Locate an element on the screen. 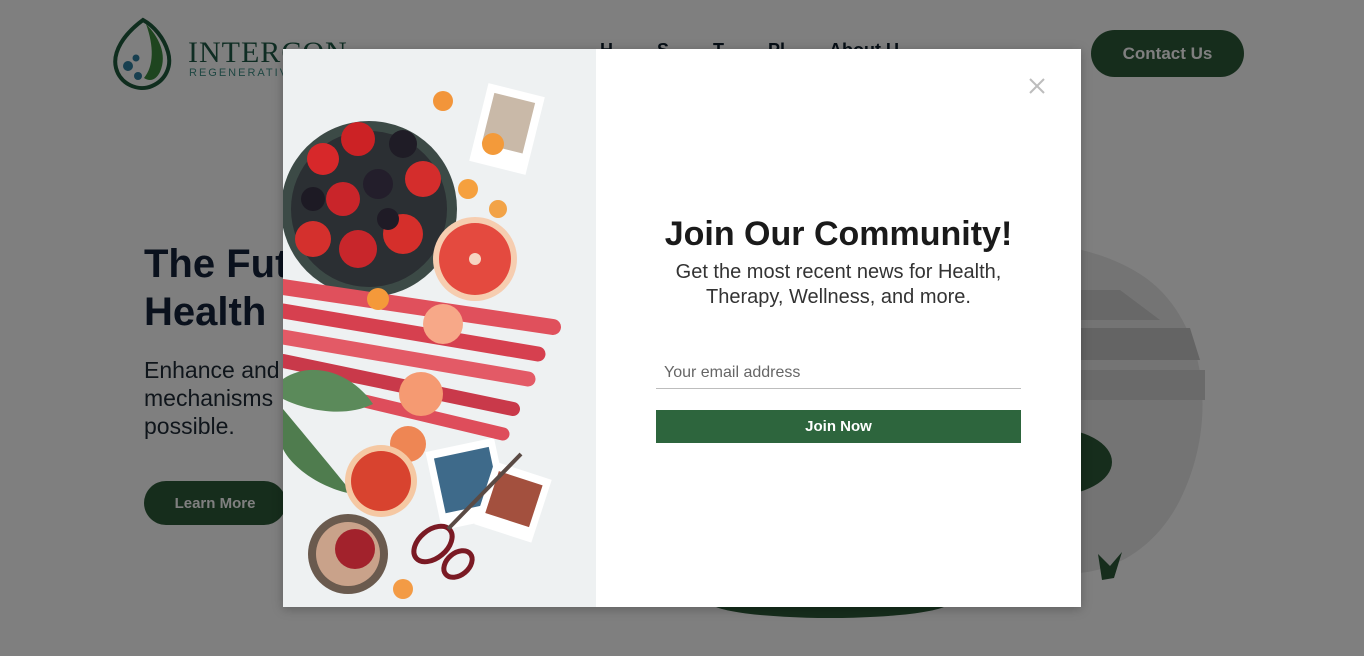 The image size is (1364, 656). close-icon is located at coordinates (1037, 86).